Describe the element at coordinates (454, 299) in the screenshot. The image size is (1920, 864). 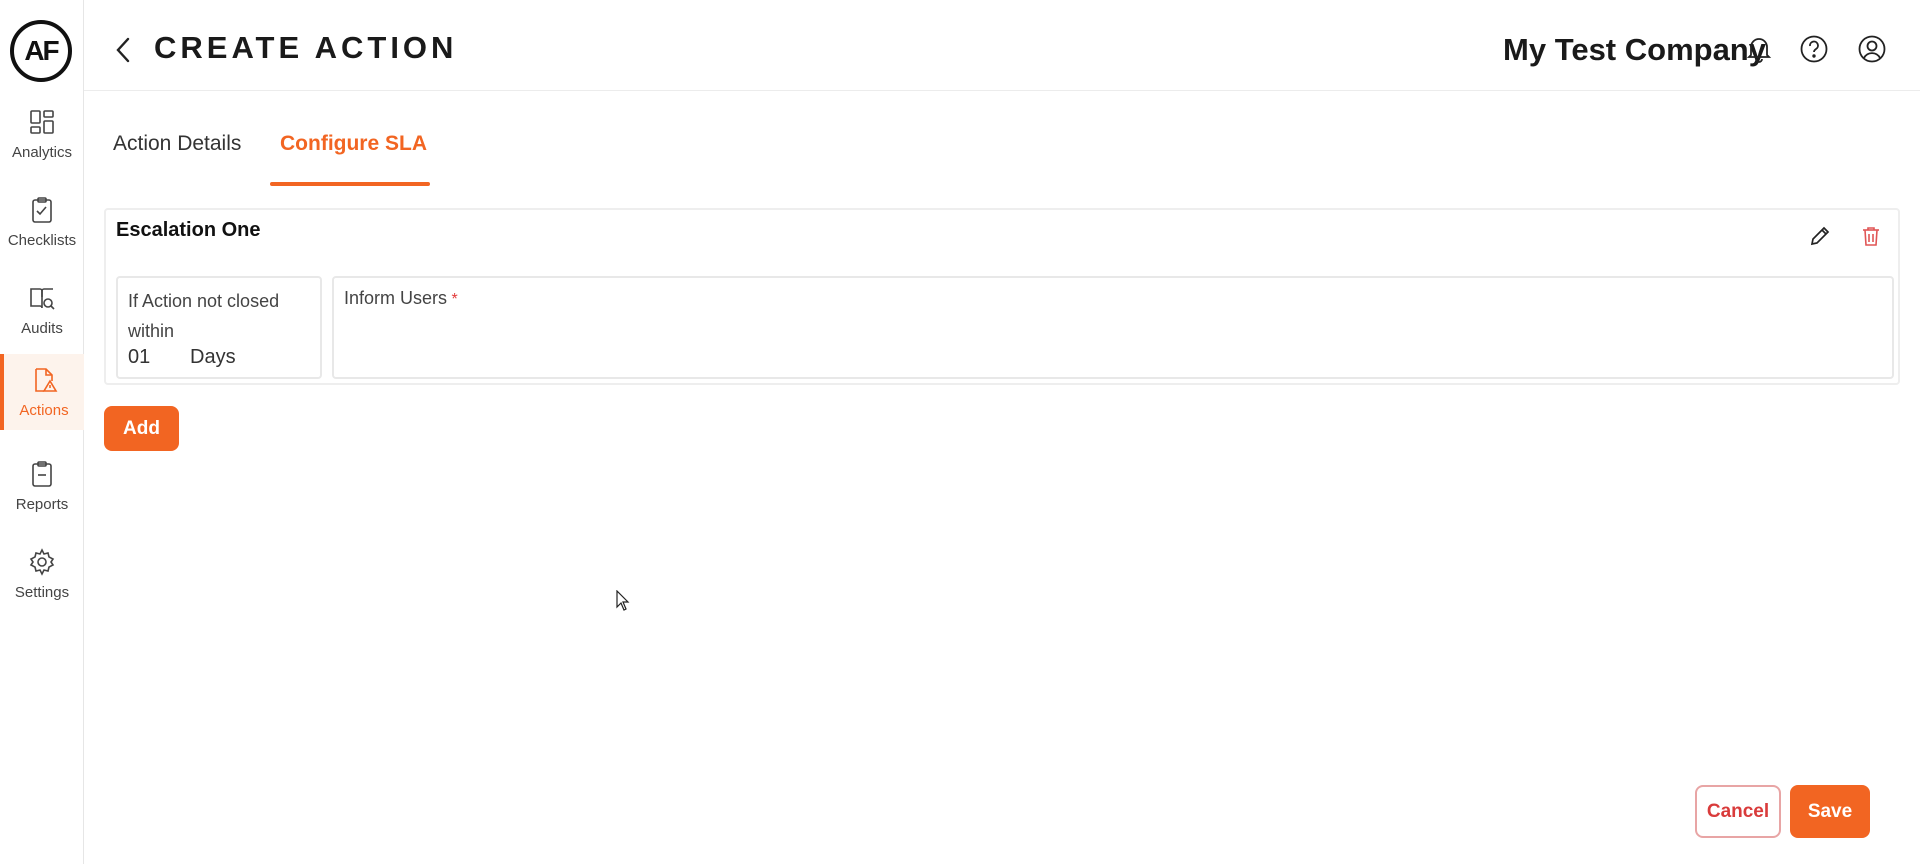
I see `required-mark: *` at that location.